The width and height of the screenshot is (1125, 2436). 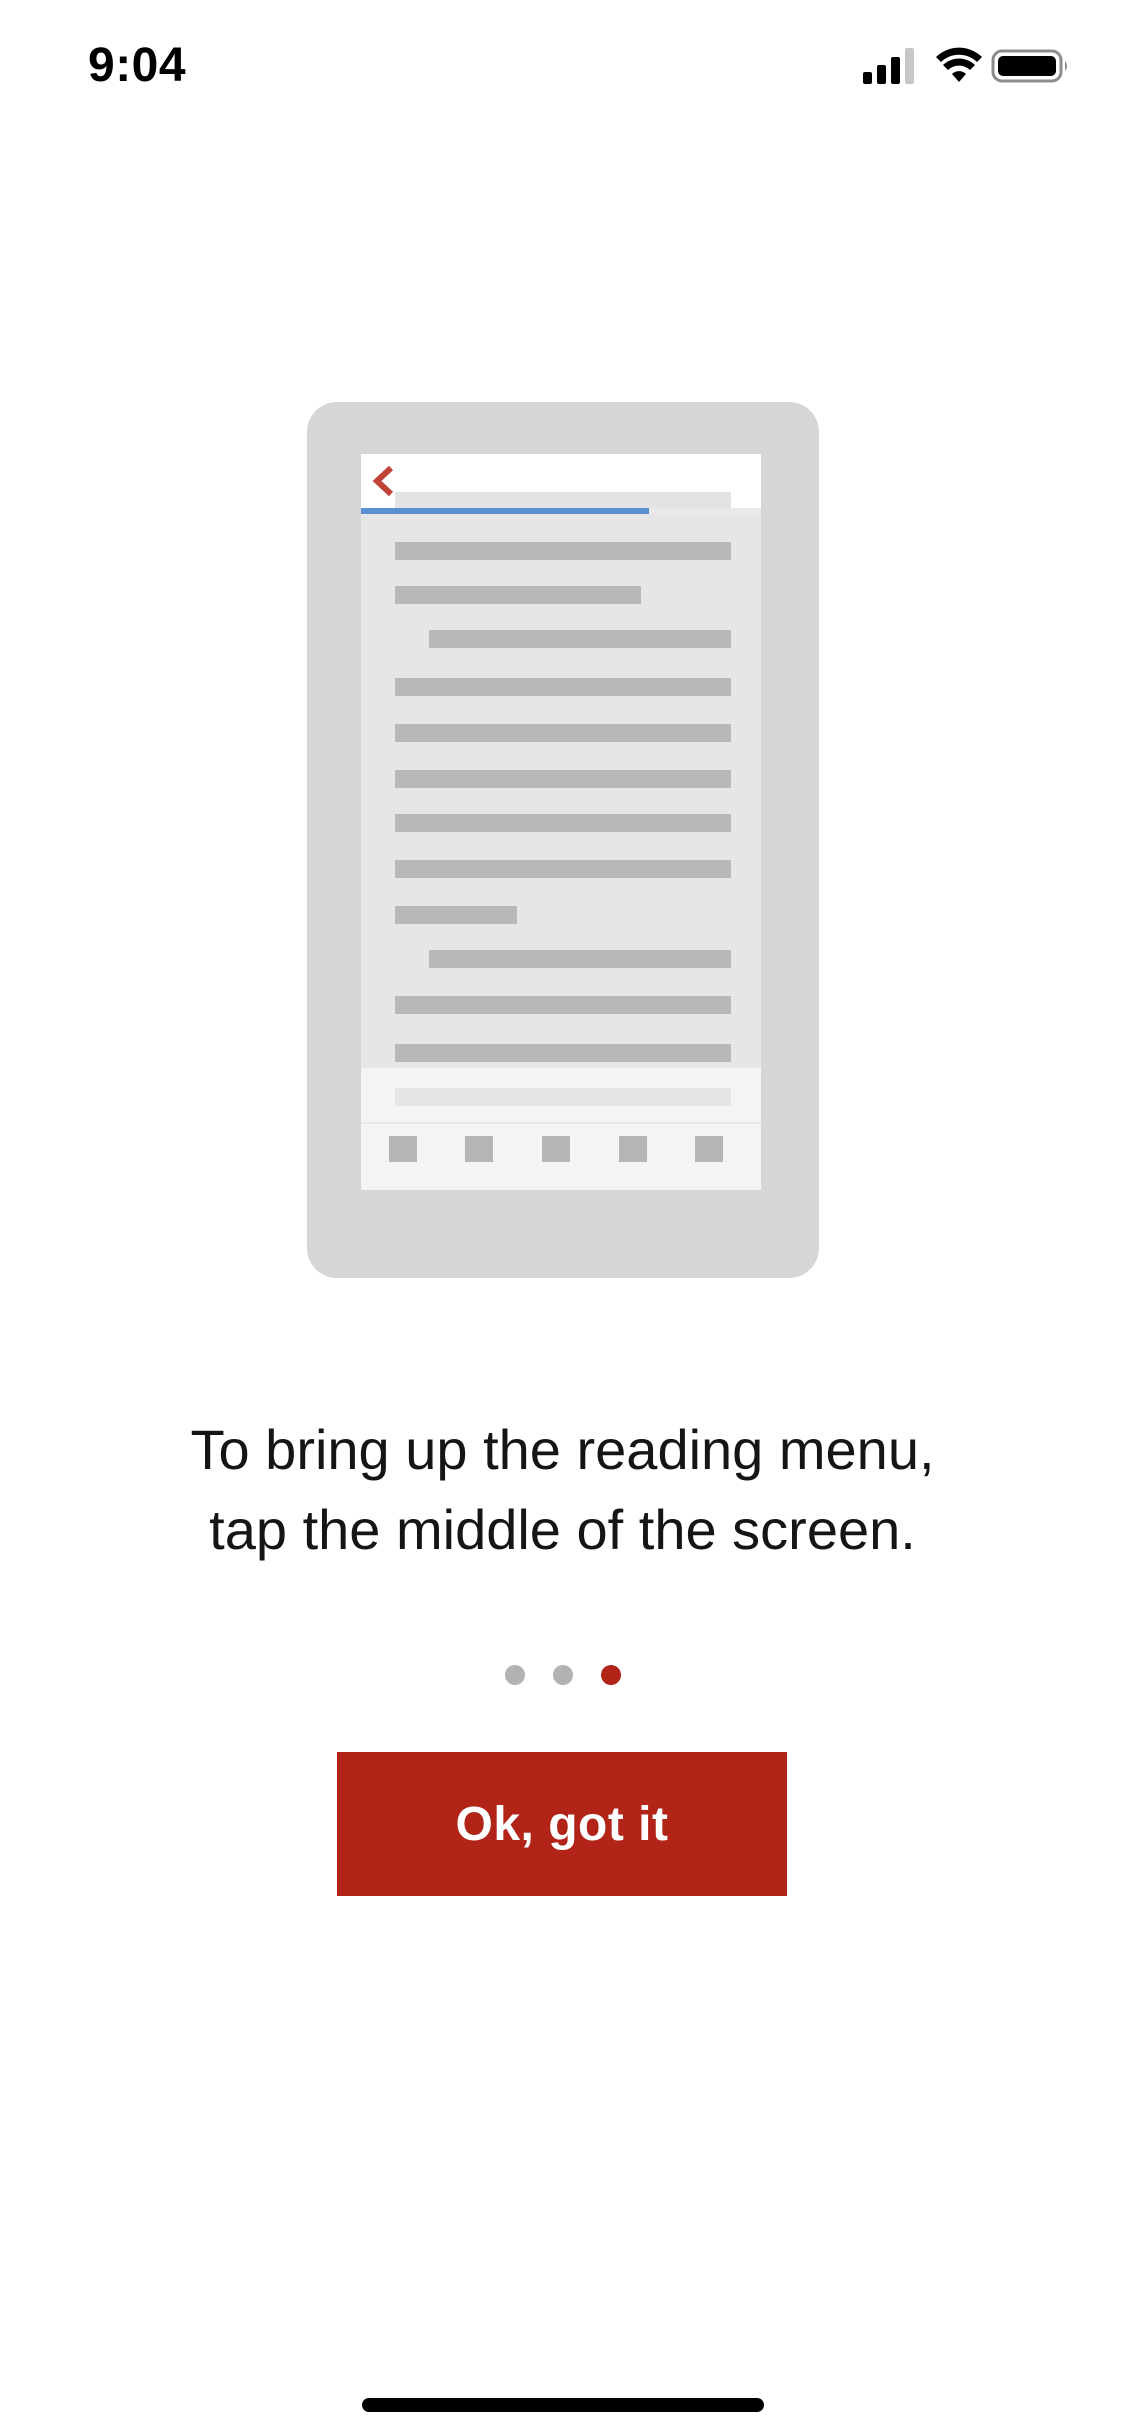 I want to click on illustration-tab-bar, so click(x=566, y=1149).